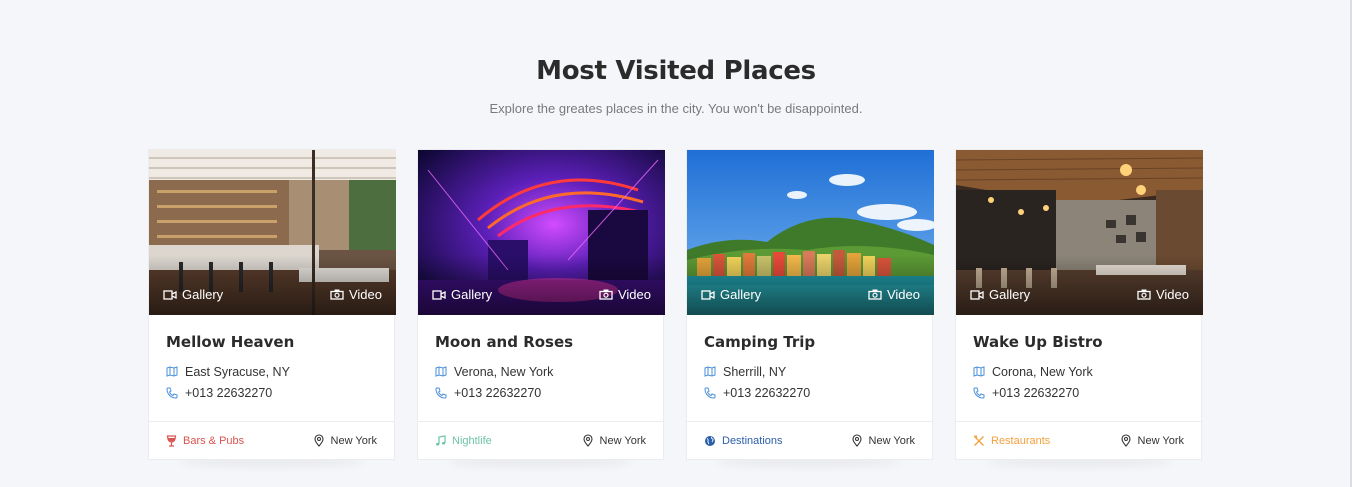  I want to click on address-text: Sherrill, NY, so click(755, 371).